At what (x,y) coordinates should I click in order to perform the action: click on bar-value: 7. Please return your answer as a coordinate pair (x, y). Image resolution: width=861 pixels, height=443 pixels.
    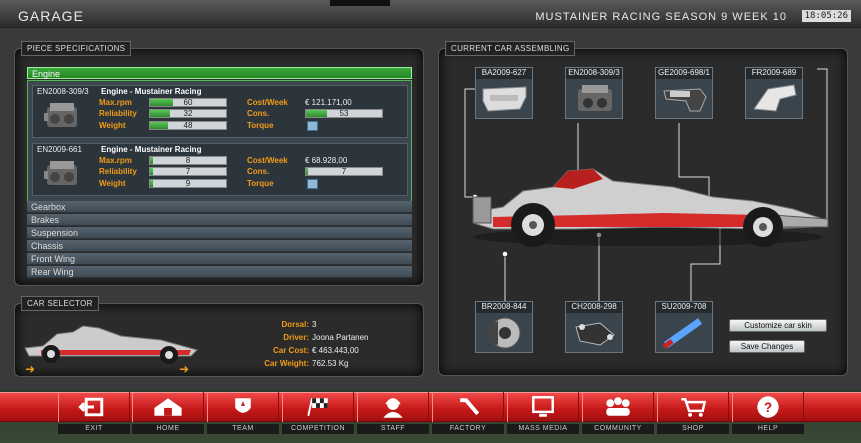
    Looking at the image, I should click on (188, 171).